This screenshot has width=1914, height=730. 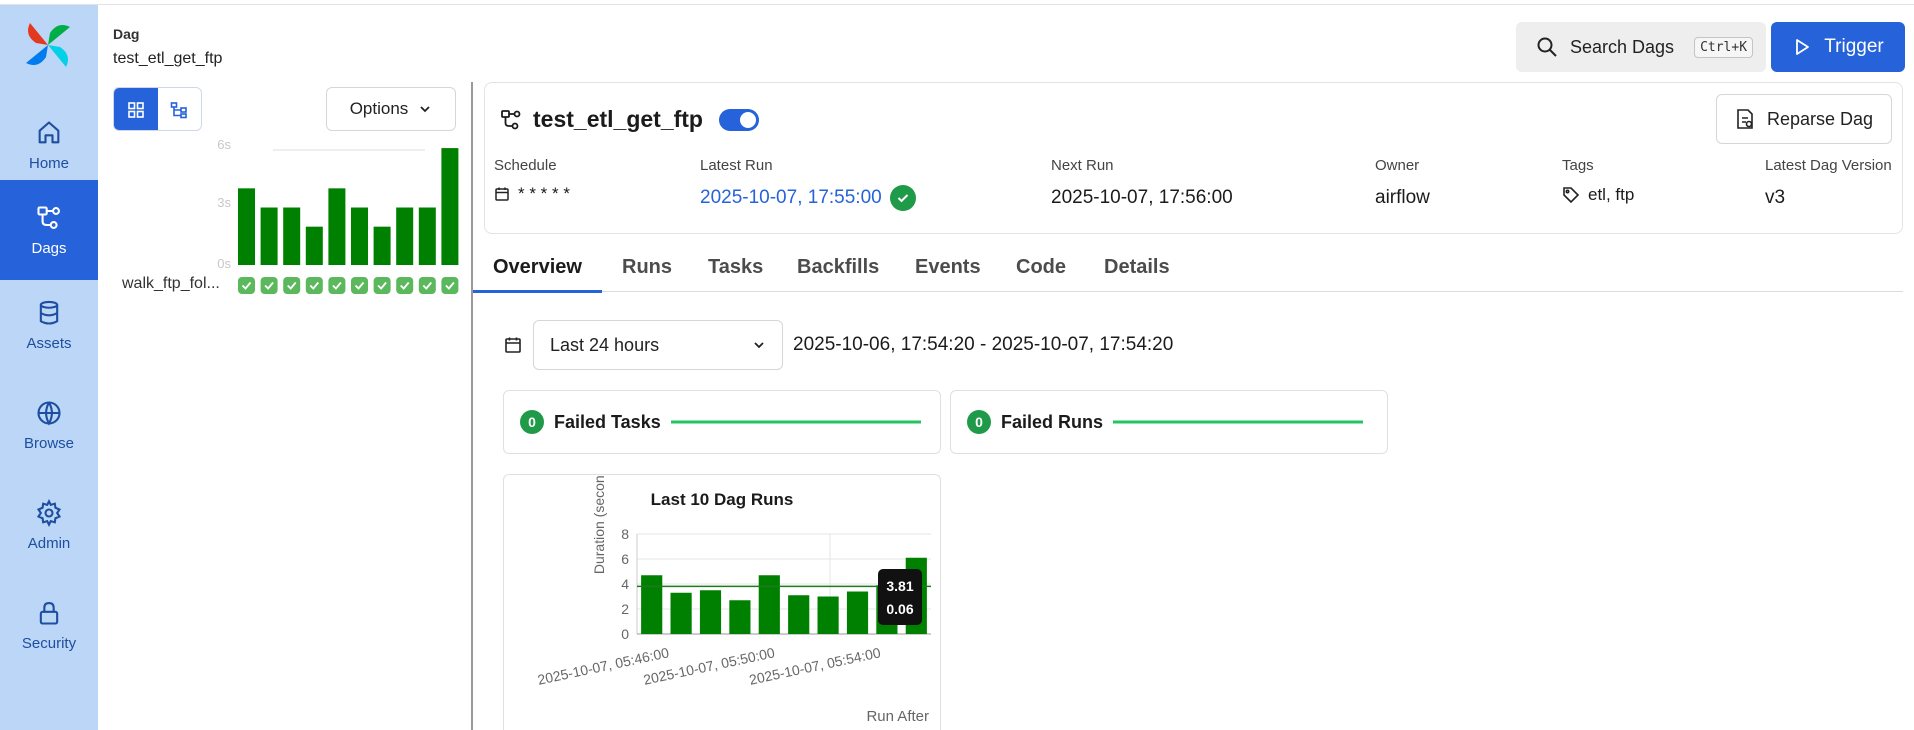 I want to click on tags-row: etl, ftp, so click(x=1598, y=195).